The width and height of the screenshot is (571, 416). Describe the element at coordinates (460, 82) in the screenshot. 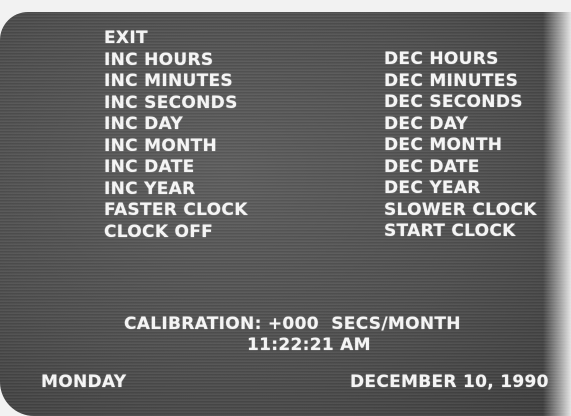

I see `menu-item-dec-minutes: DEC MINUTES` at that location.